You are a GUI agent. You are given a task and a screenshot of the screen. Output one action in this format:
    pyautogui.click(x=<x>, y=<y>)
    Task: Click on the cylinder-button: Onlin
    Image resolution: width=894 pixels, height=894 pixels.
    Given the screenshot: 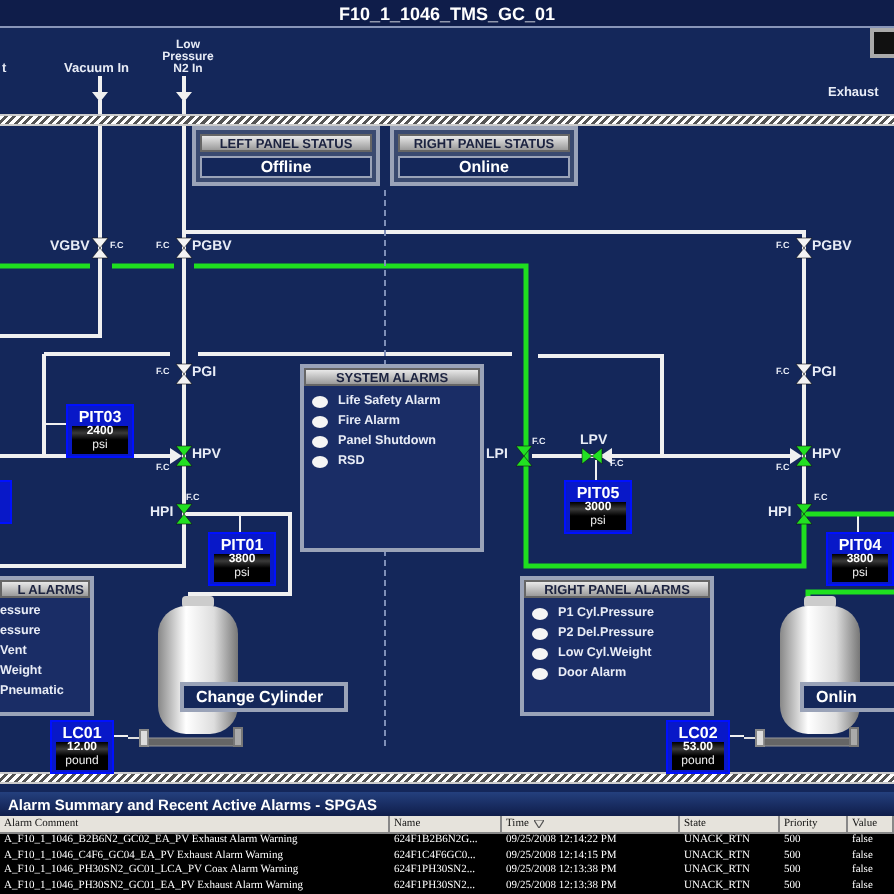 What is the action you would take?
    pyautogui.click(x=847, y=697)
    